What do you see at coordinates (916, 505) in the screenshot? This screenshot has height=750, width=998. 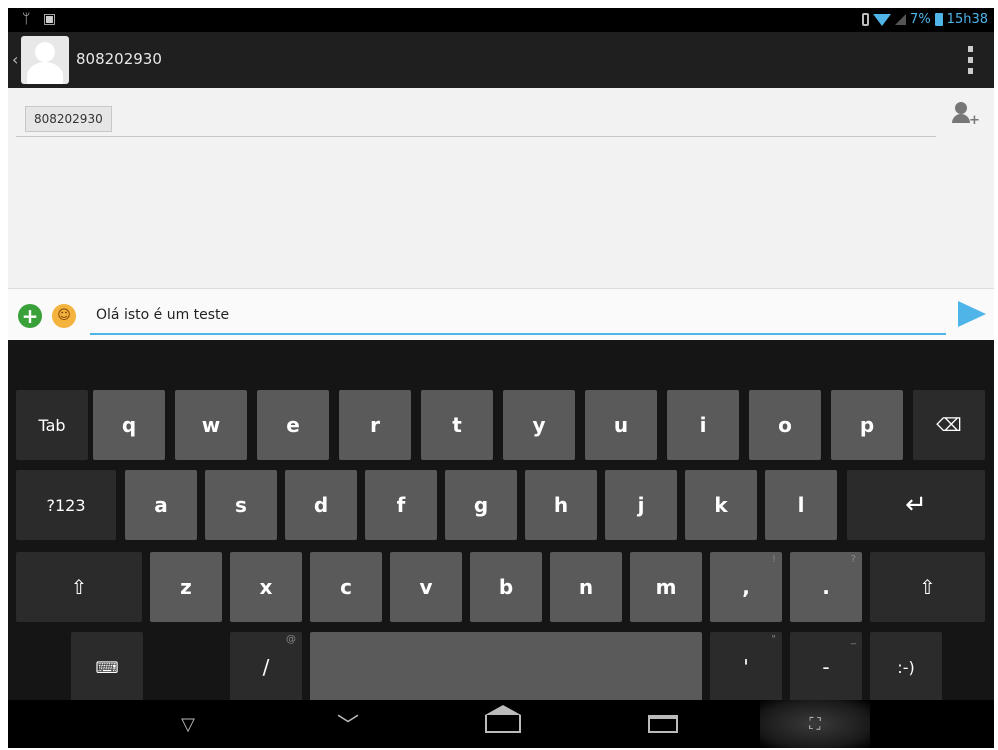 I see `key-enter: ↵` at bounding box center [916, 505].